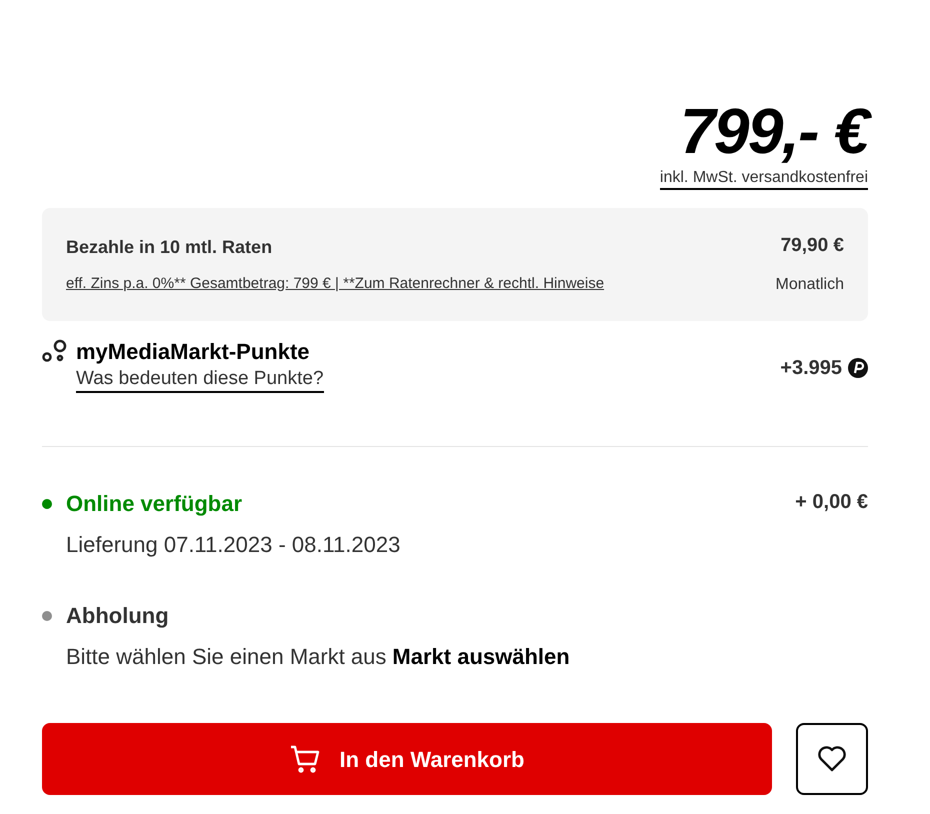 The width and height of the screenshot is (930, 814). Describe the element at coordinates (858, 368) in the screenshot. I see `points-icon` at that location.